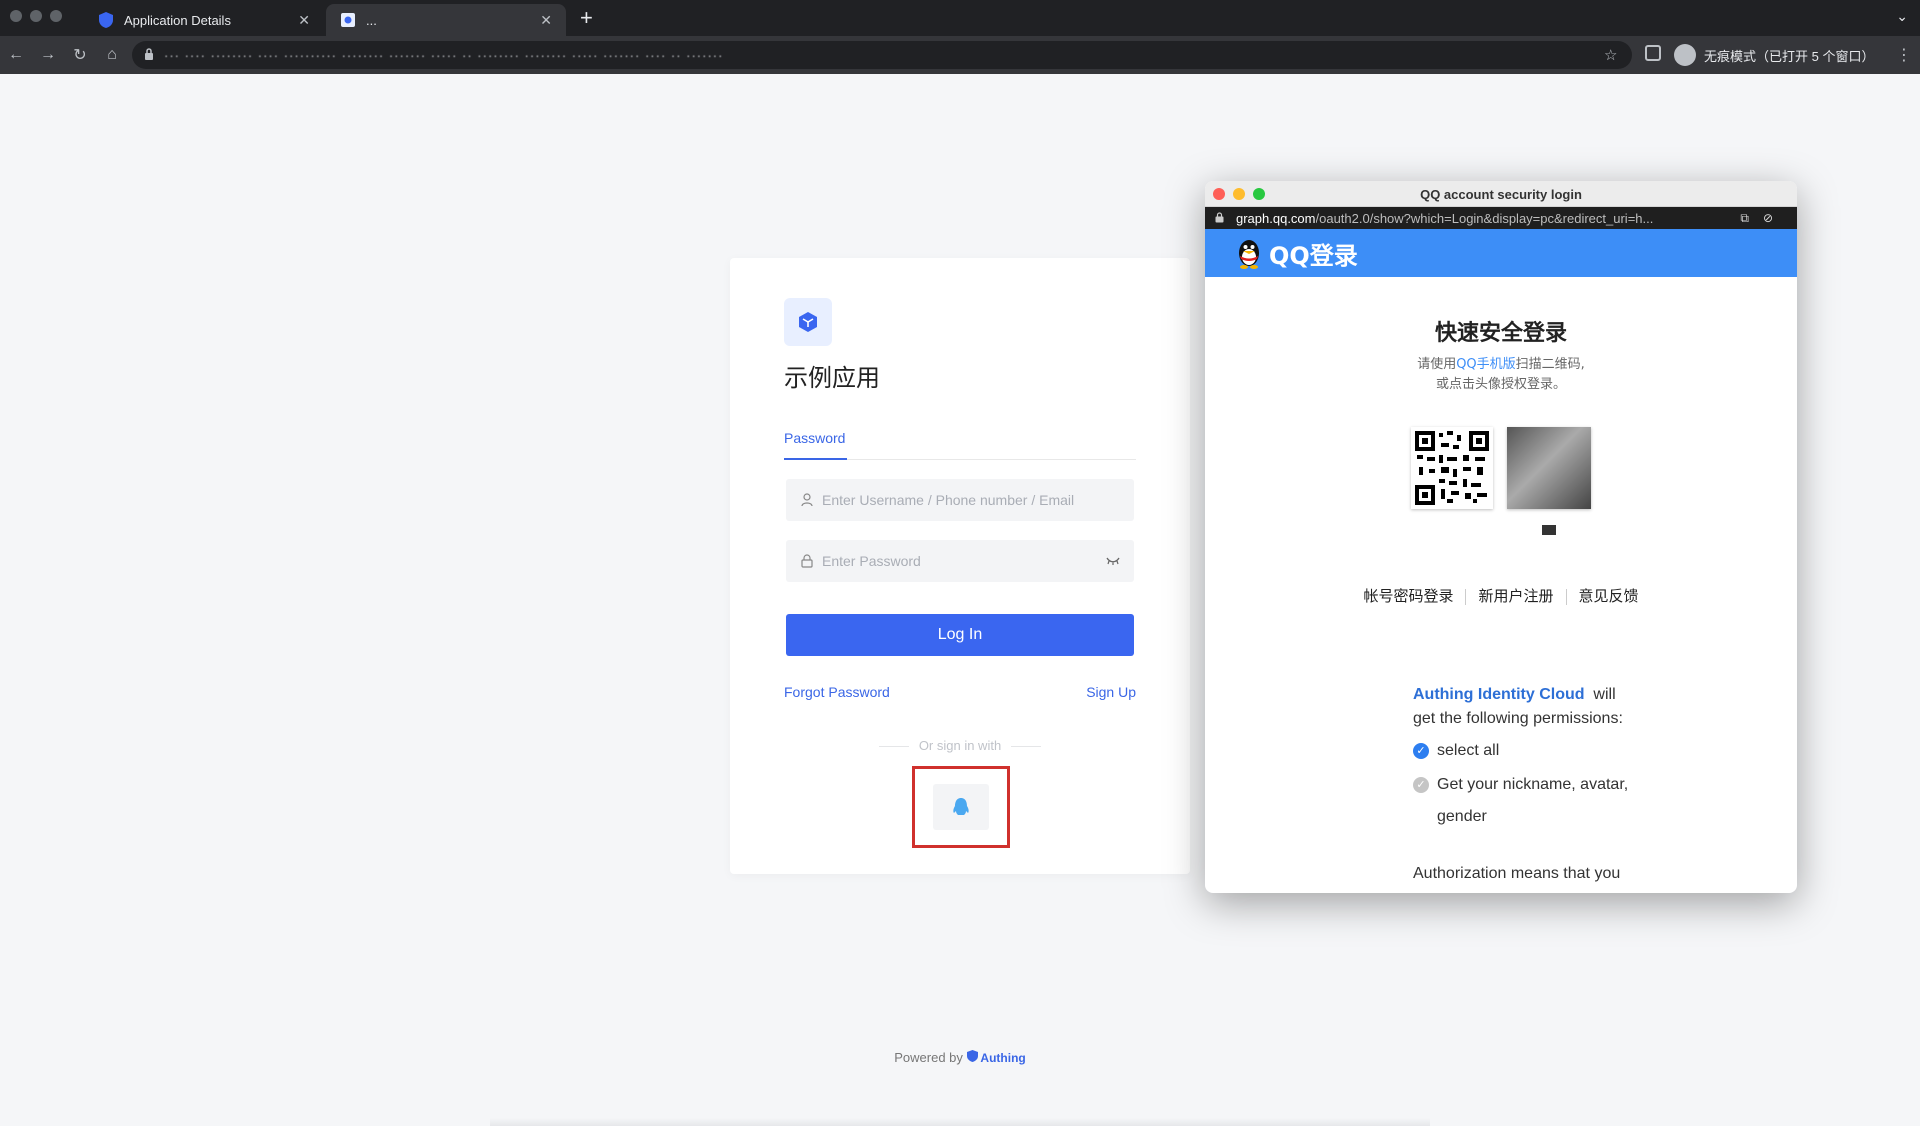 This screenshot has height=1126, width=1920. I want to click on url-host: graph.qq.com, so click(1276, 218).